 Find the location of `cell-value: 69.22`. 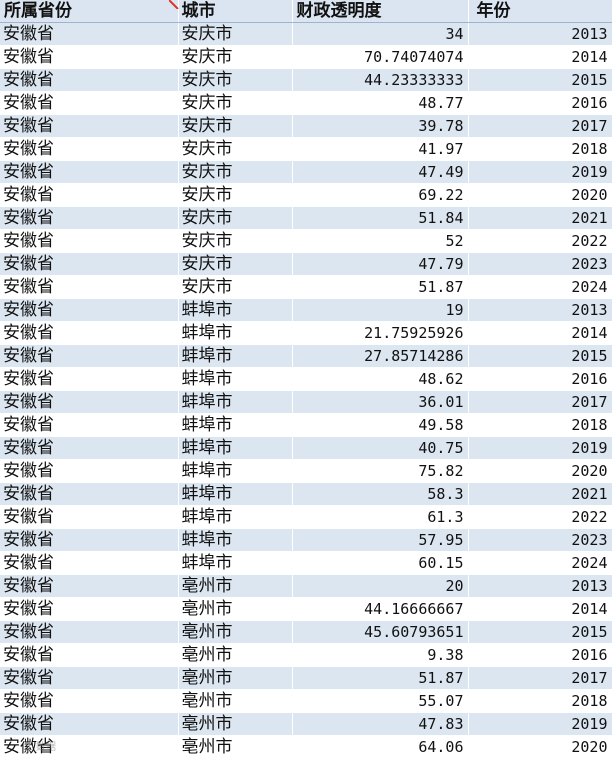

cell-value: 69.22 is located at coordinates (380, 195).